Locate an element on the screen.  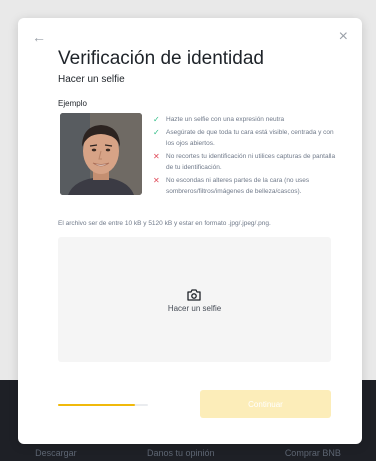
arrow-left-icon: ← is located at coordinates (39, 37).